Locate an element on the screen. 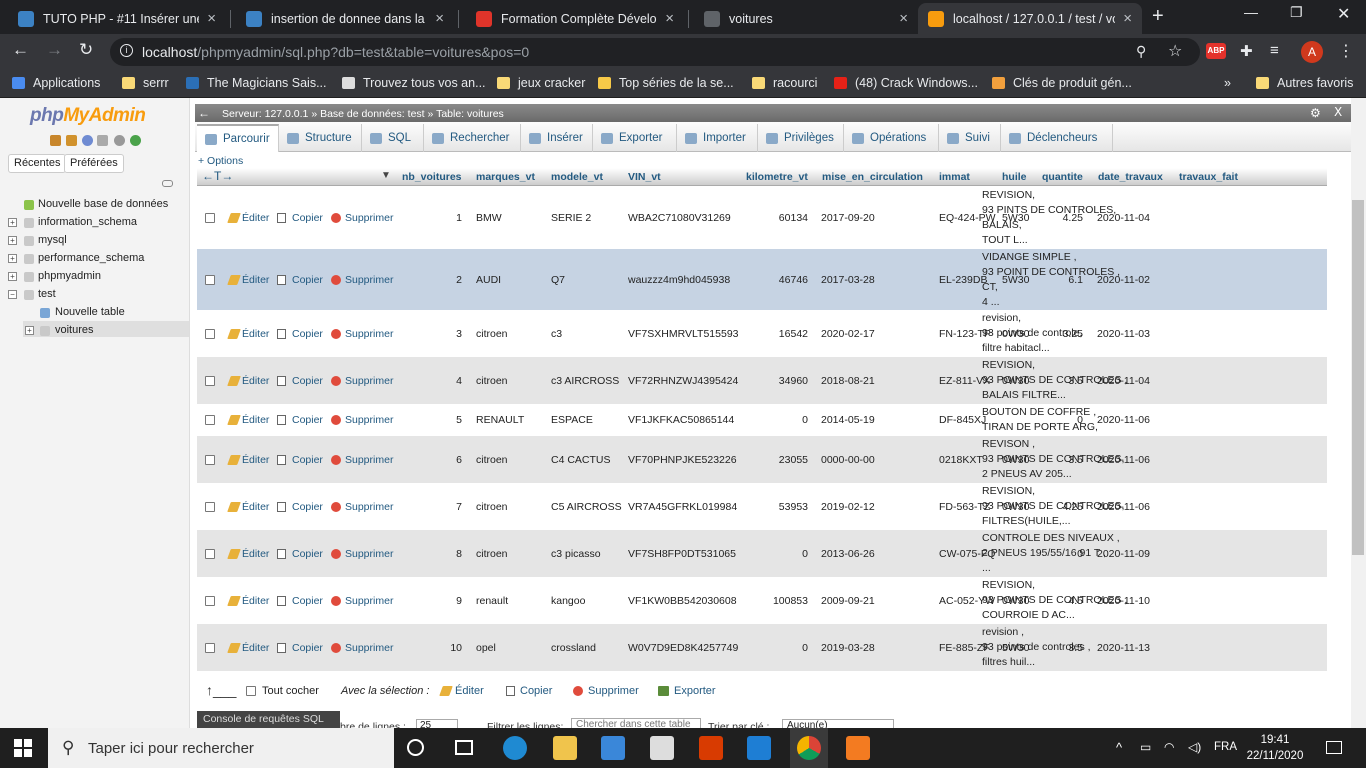  cell-mise-en-circulation: 2017-09-20 is located at coordinates (848, 218).